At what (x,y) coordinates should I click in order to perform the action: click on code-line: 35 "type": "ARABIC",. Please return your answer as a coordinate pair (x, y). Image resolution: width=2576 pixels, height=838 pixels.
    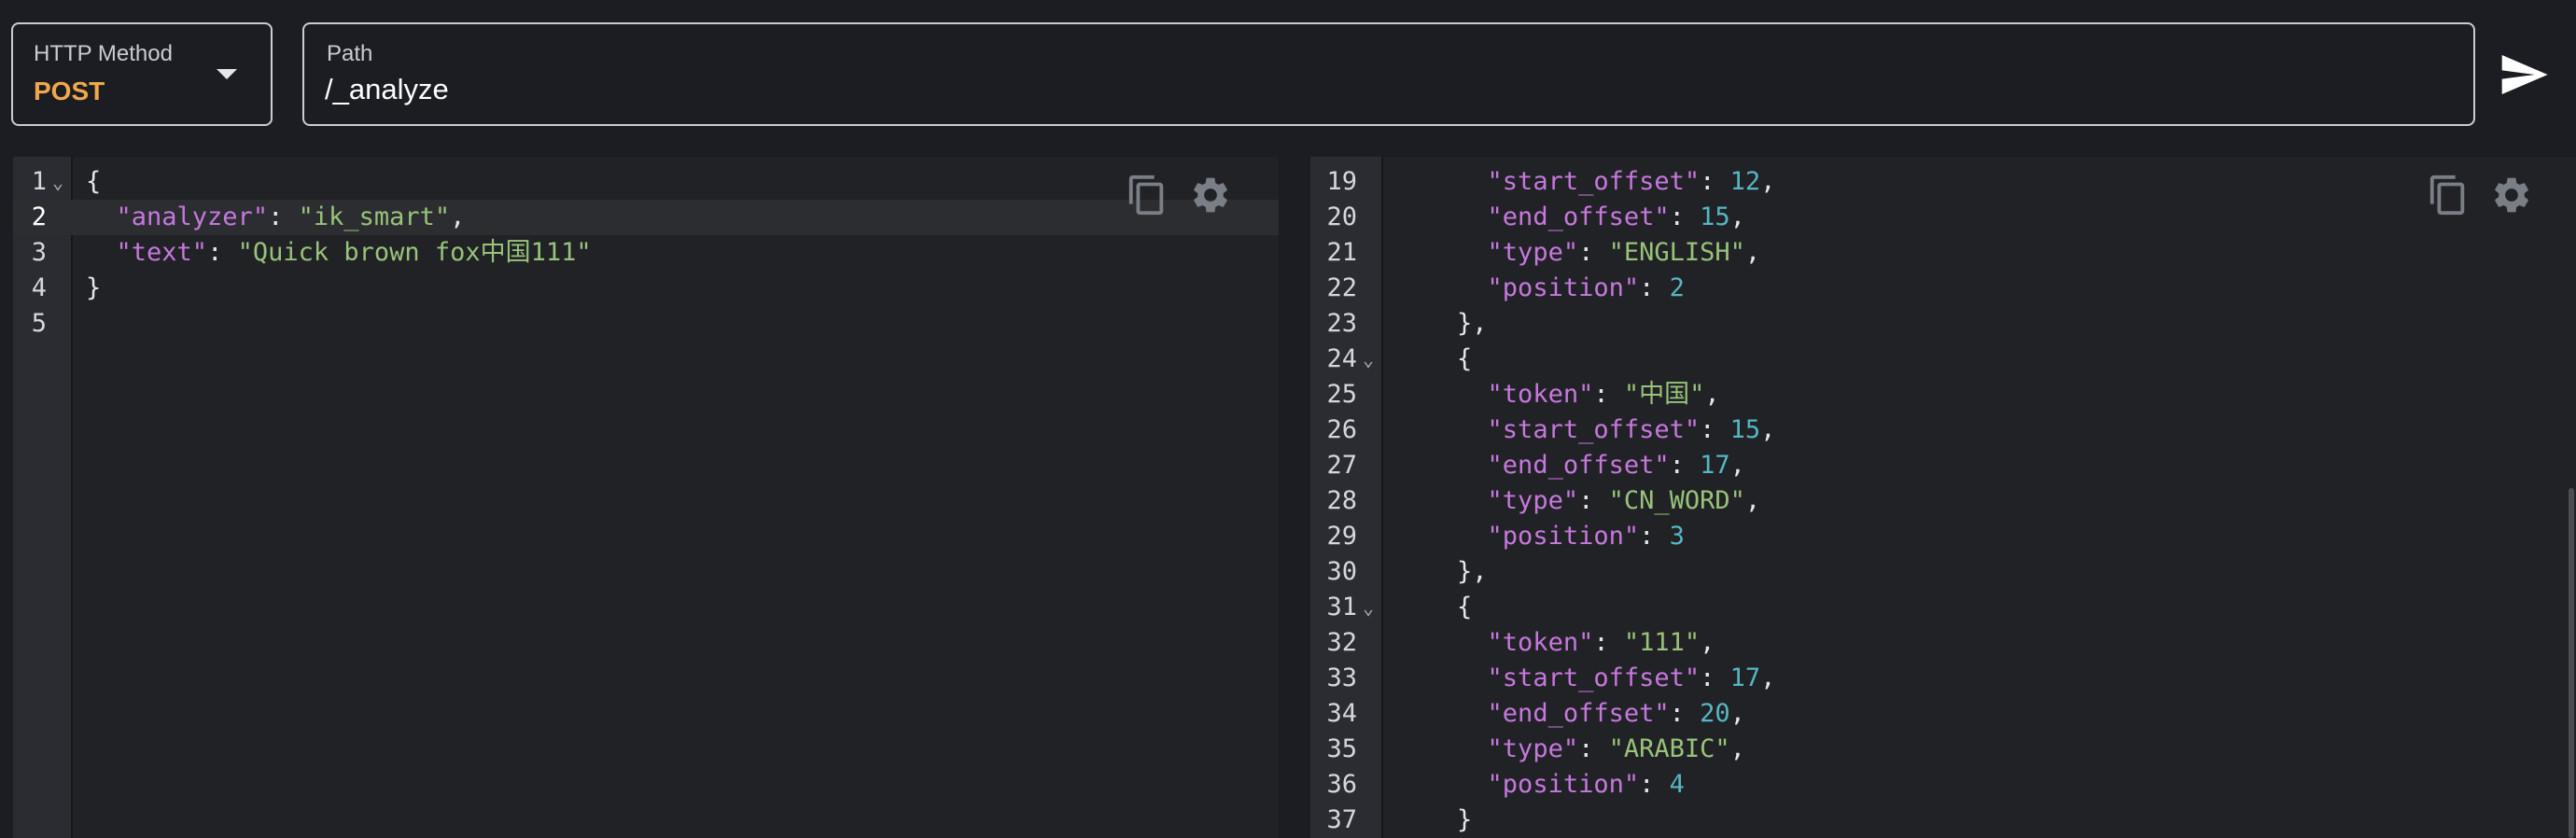
    Looking at the image, I should click on (1943, 749).